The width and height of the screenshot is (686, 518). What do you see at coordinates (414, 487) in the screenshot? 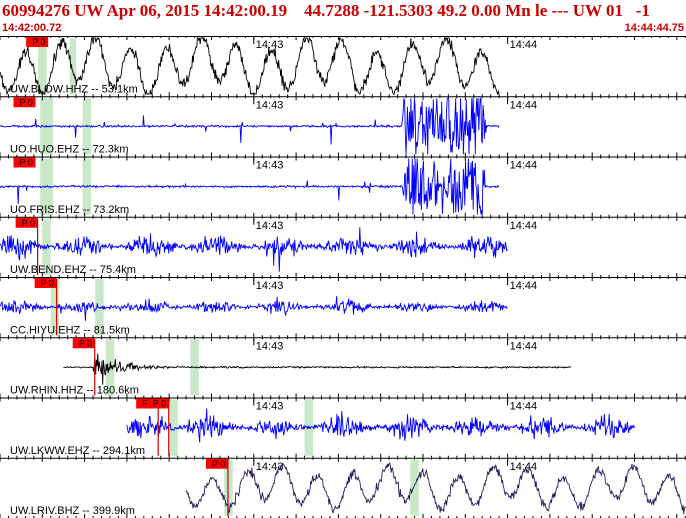
I see `theoretical-arrival-band` at bounding box center [414, 487].